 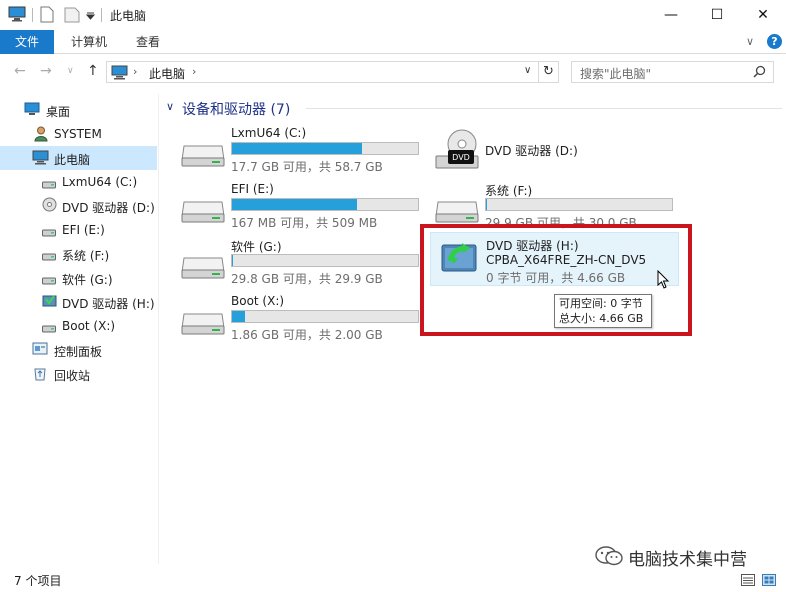 I want to click on recent-locations-icon: ∨, so click(x=70, y=71).